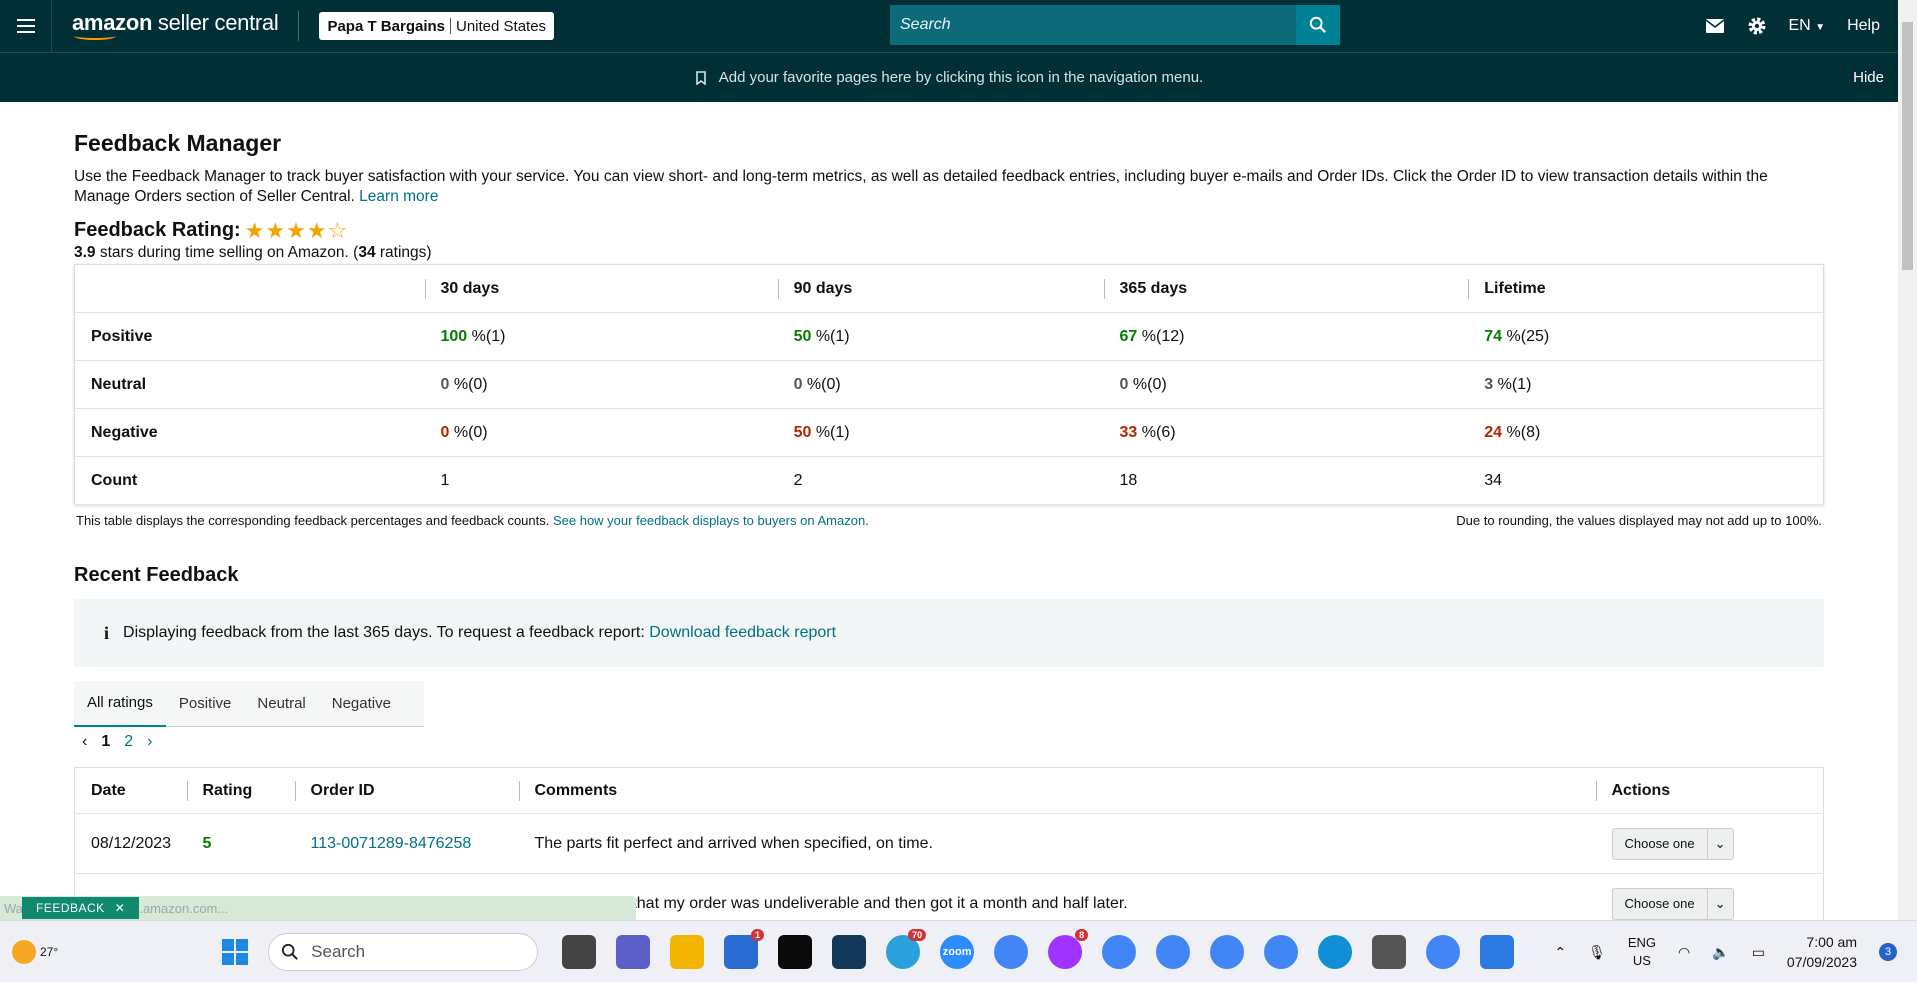 Image resolution: width=1917 pixels, height=983 pixels. I want to click on percent-value: 100, so click(454, 336).